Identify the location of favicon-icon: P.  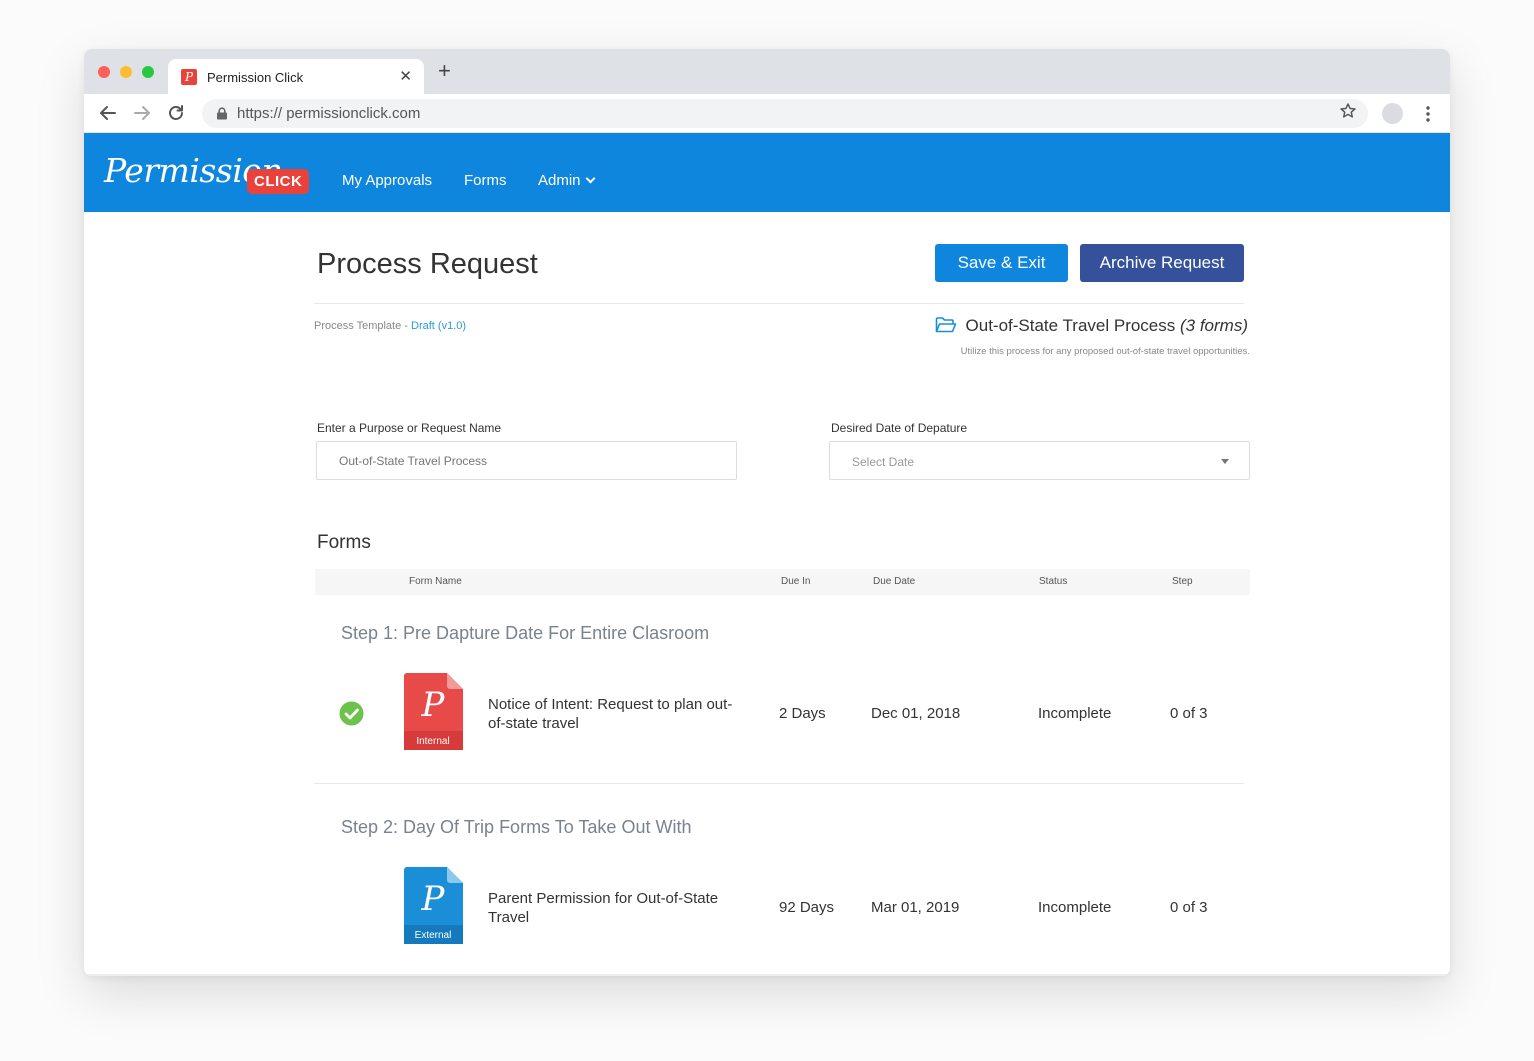
(189, 77).